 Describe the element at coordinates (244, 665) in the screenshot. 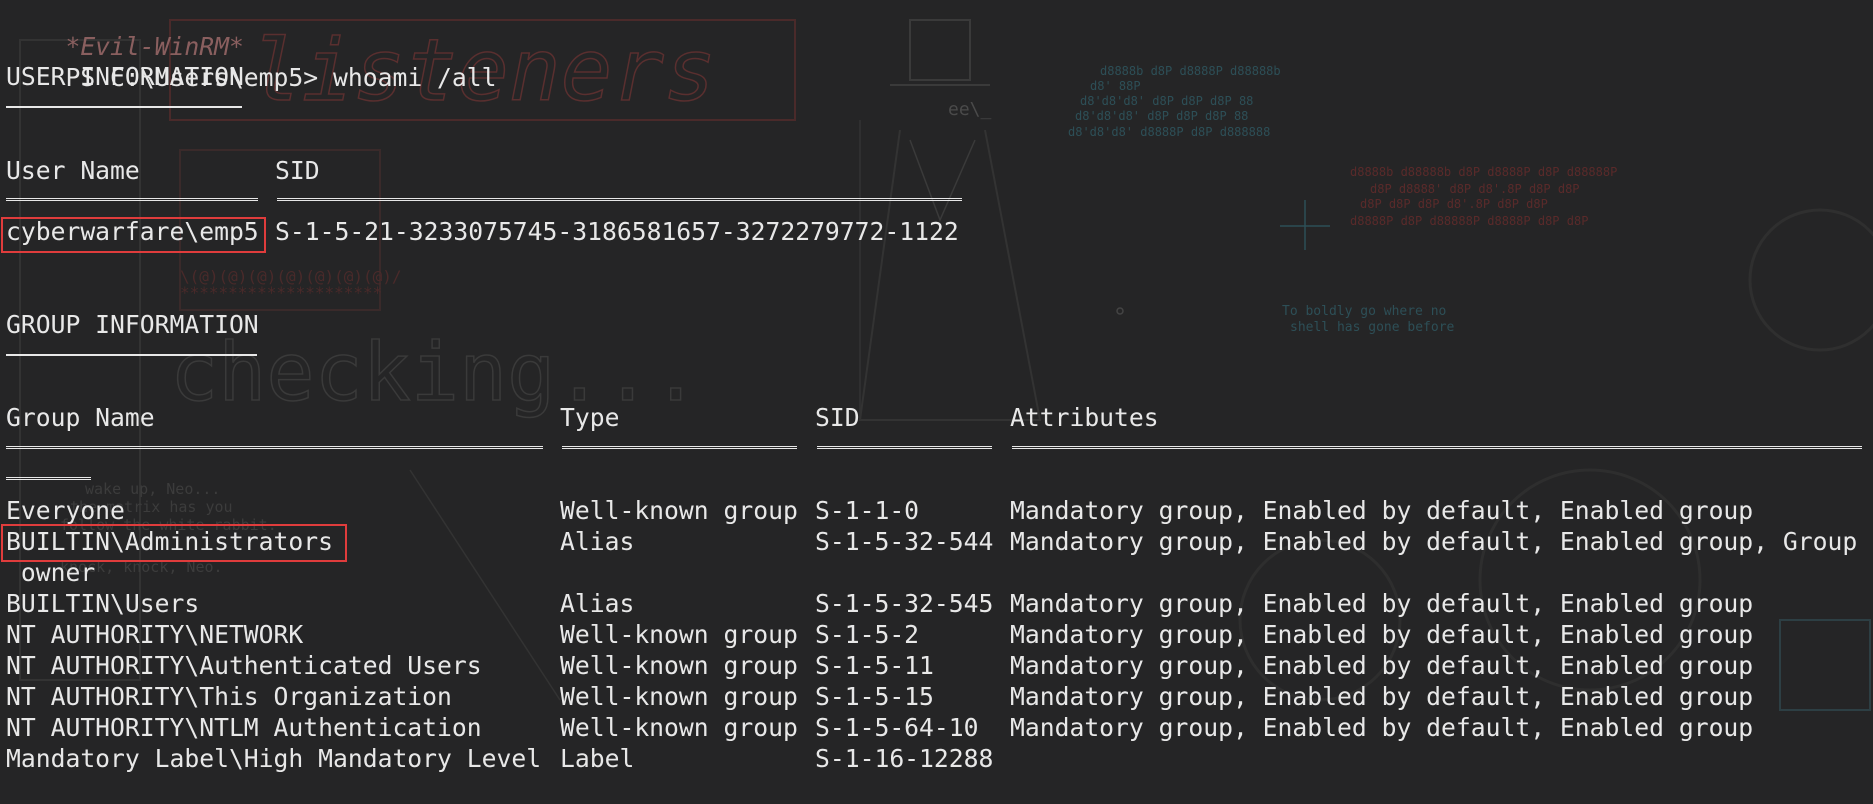

I see `group-row-name: NT AUTHORITY\Authenticated Users` at that location.